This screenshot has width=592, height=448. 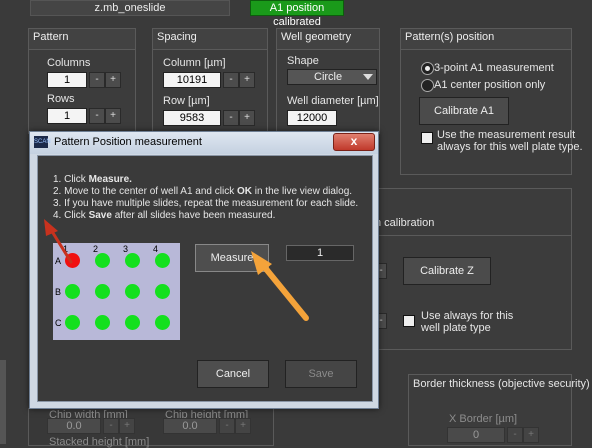 I want to click on orange-arrow-icon, so click(x=280, y=286).